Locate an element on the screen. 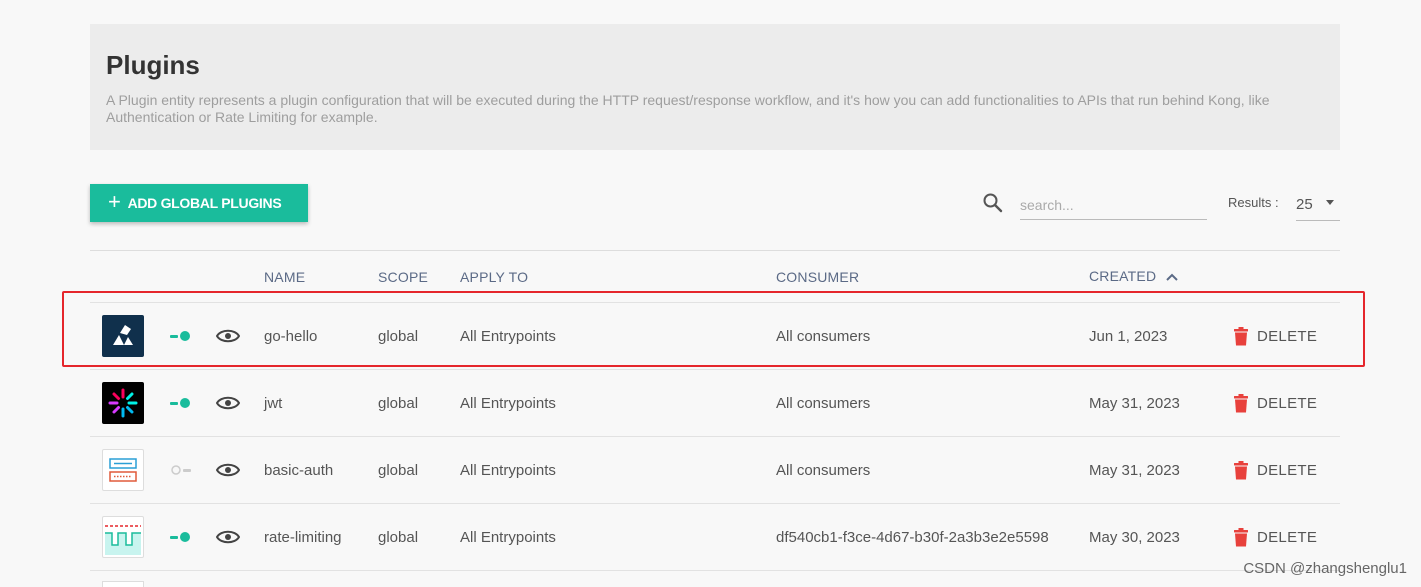 The image size is (1421, 587). column-header-scope: SCOPE is located at coordinates (403, 277).